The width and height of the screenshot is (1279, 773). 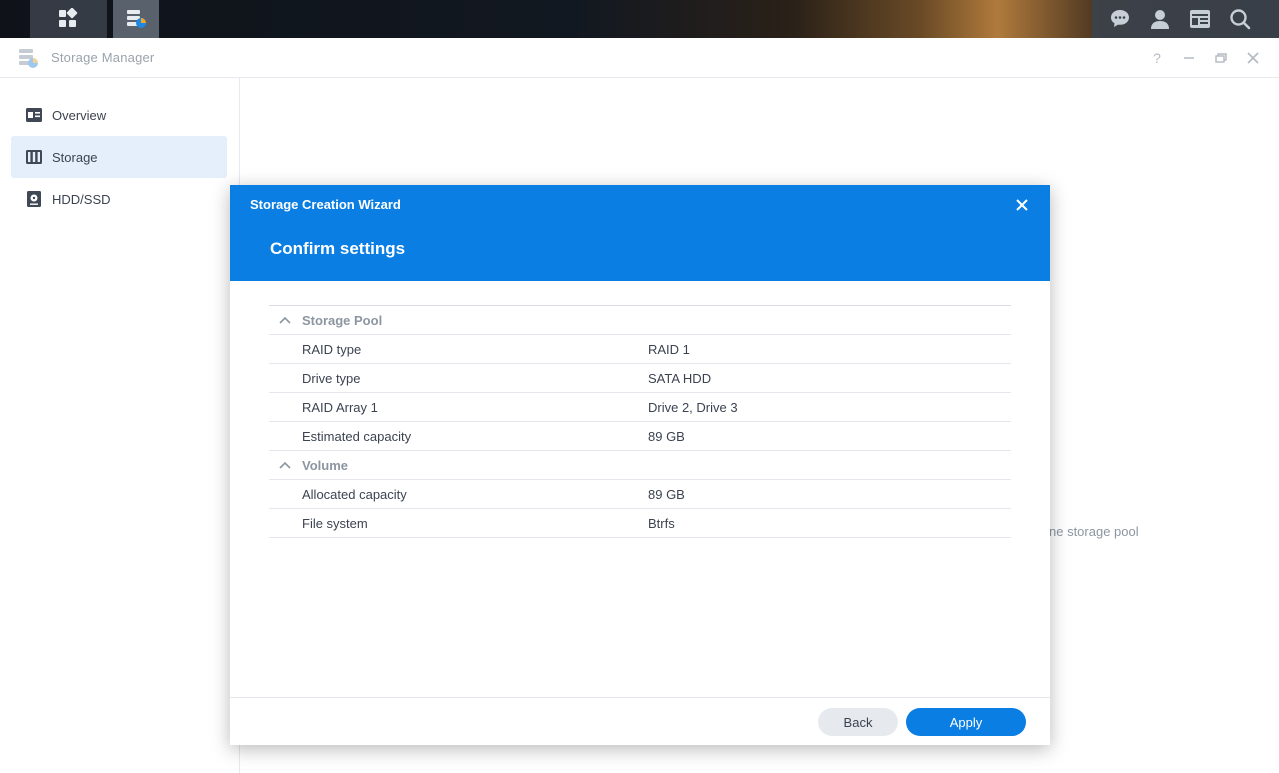 What do you see at coordinates (640, 721) in the screenshot?
I see `wizard-footer: Back Apply` at bounding box center [640, 721].